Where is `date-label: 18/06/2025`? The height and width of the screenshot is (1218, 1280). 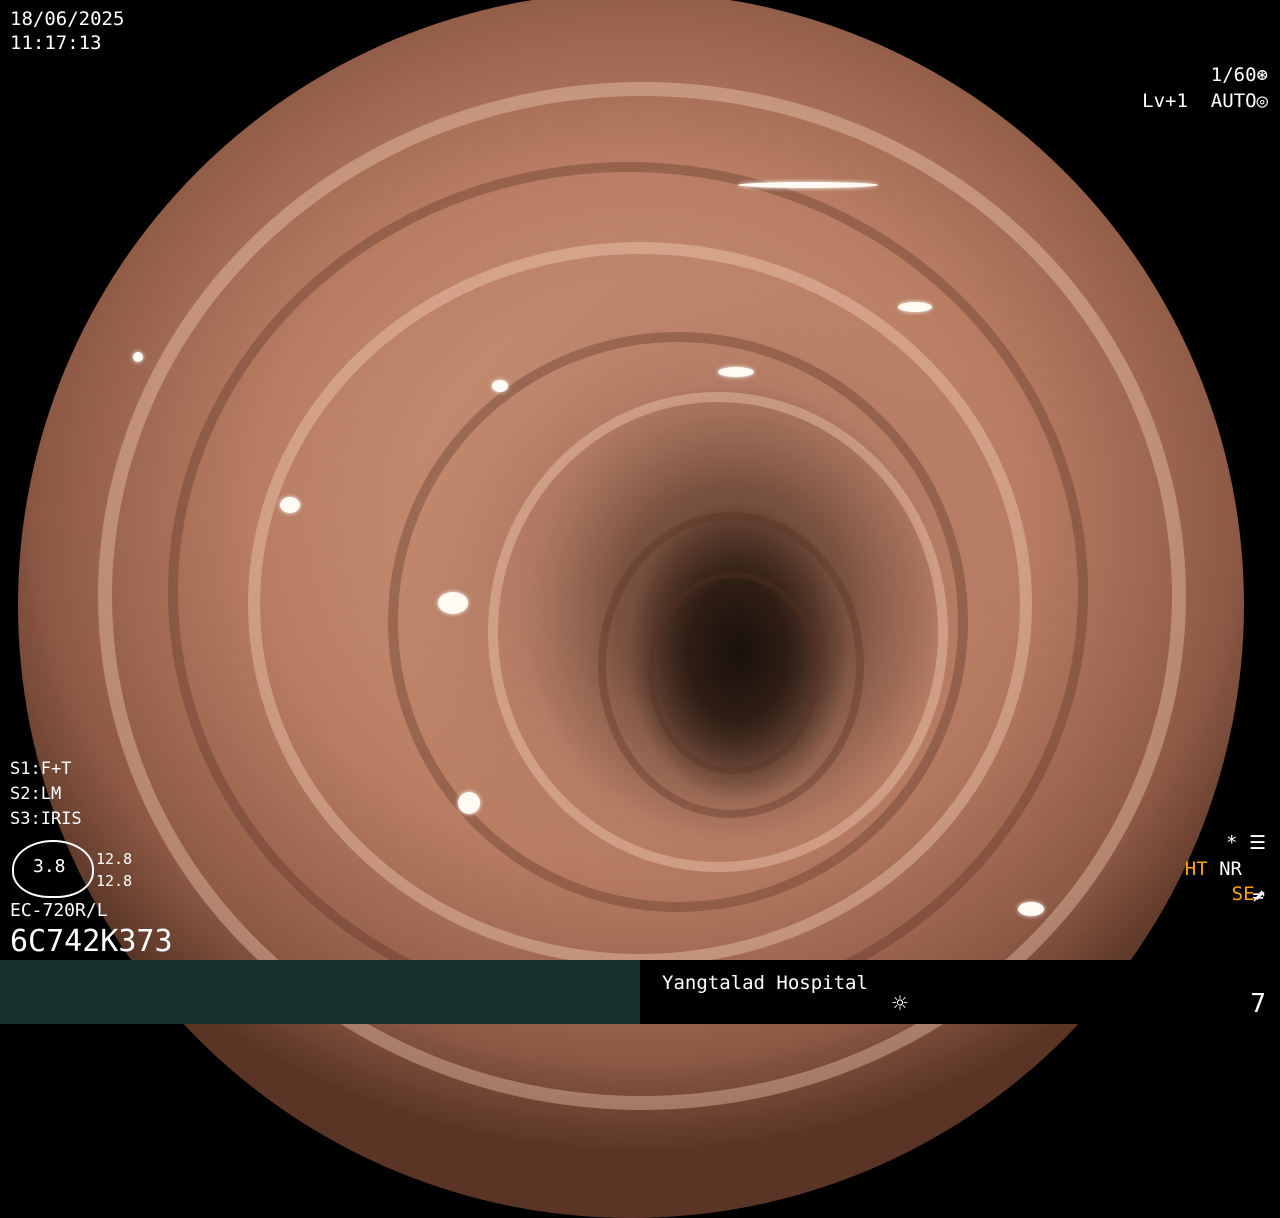 date-label: 18/06/2025 is located at coordinates (67, 19).